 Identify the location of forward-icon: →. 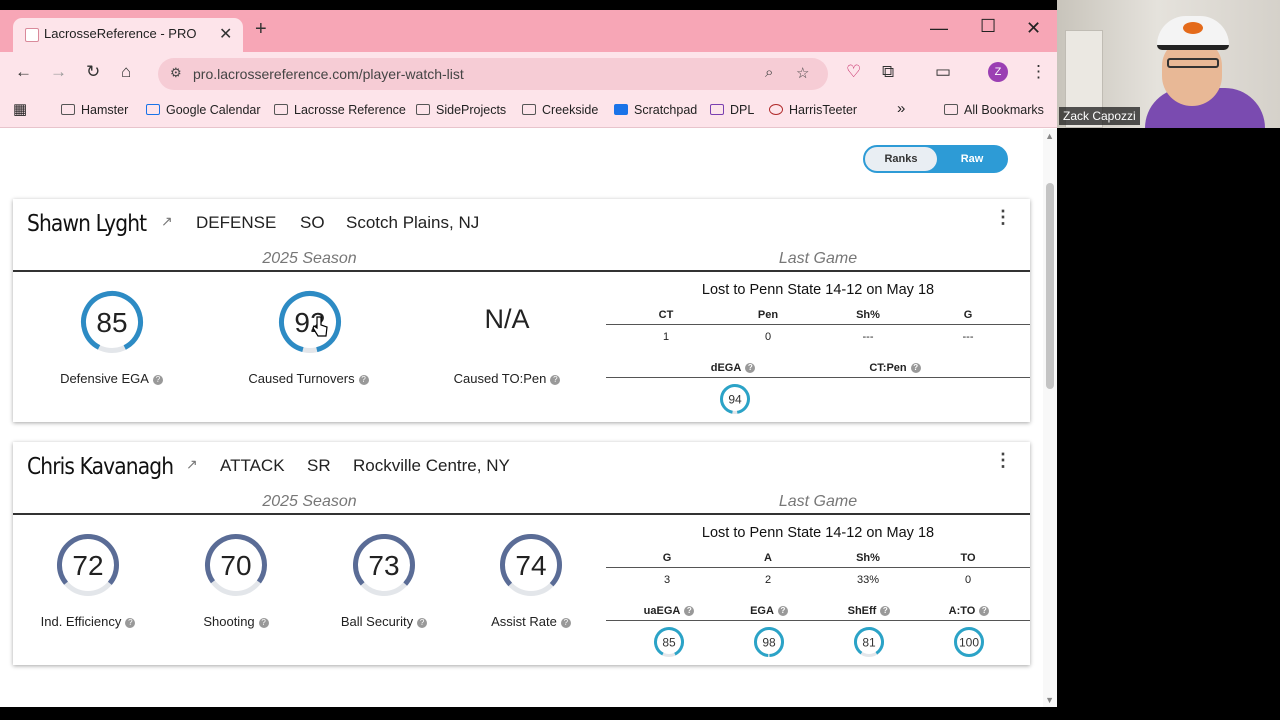
(58, 72).